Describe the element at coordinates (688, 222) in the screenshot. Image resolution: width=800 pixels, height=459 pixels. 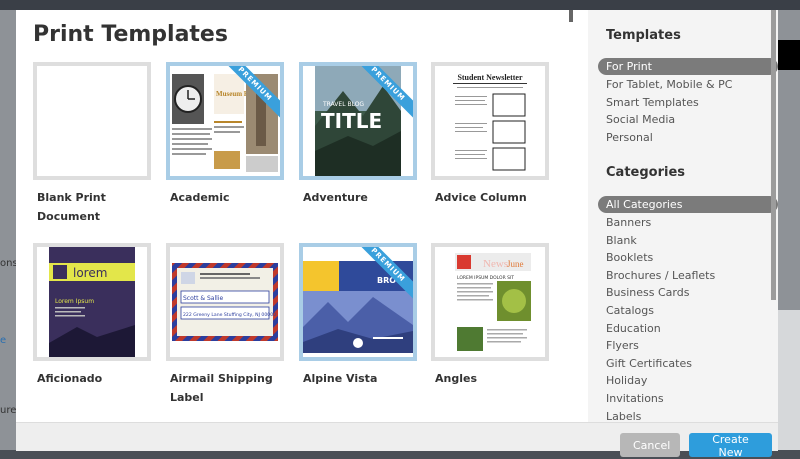
I see `category-item-banners: Banners` at that location.